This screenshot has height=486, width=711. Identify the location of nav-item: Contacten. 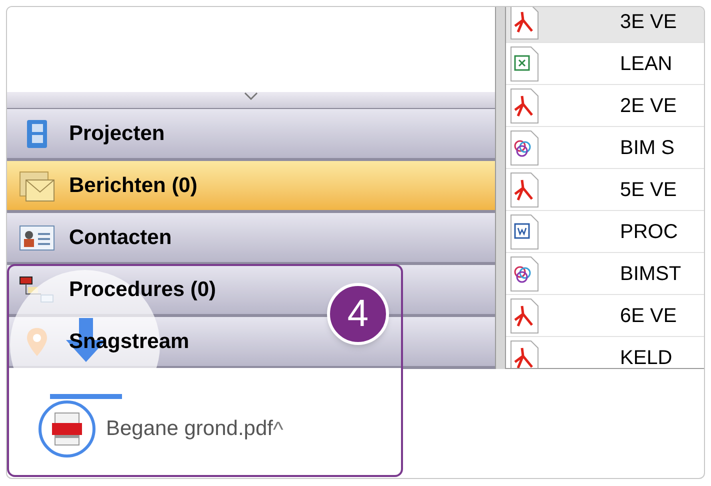
(251, 239).